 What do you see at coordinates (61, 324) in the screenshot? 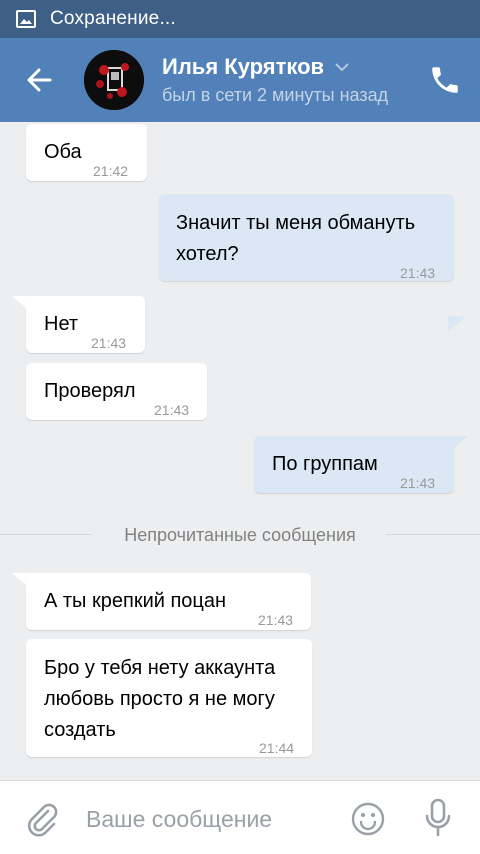
I see `message-text: Нет` at bounding box center [61, 324].